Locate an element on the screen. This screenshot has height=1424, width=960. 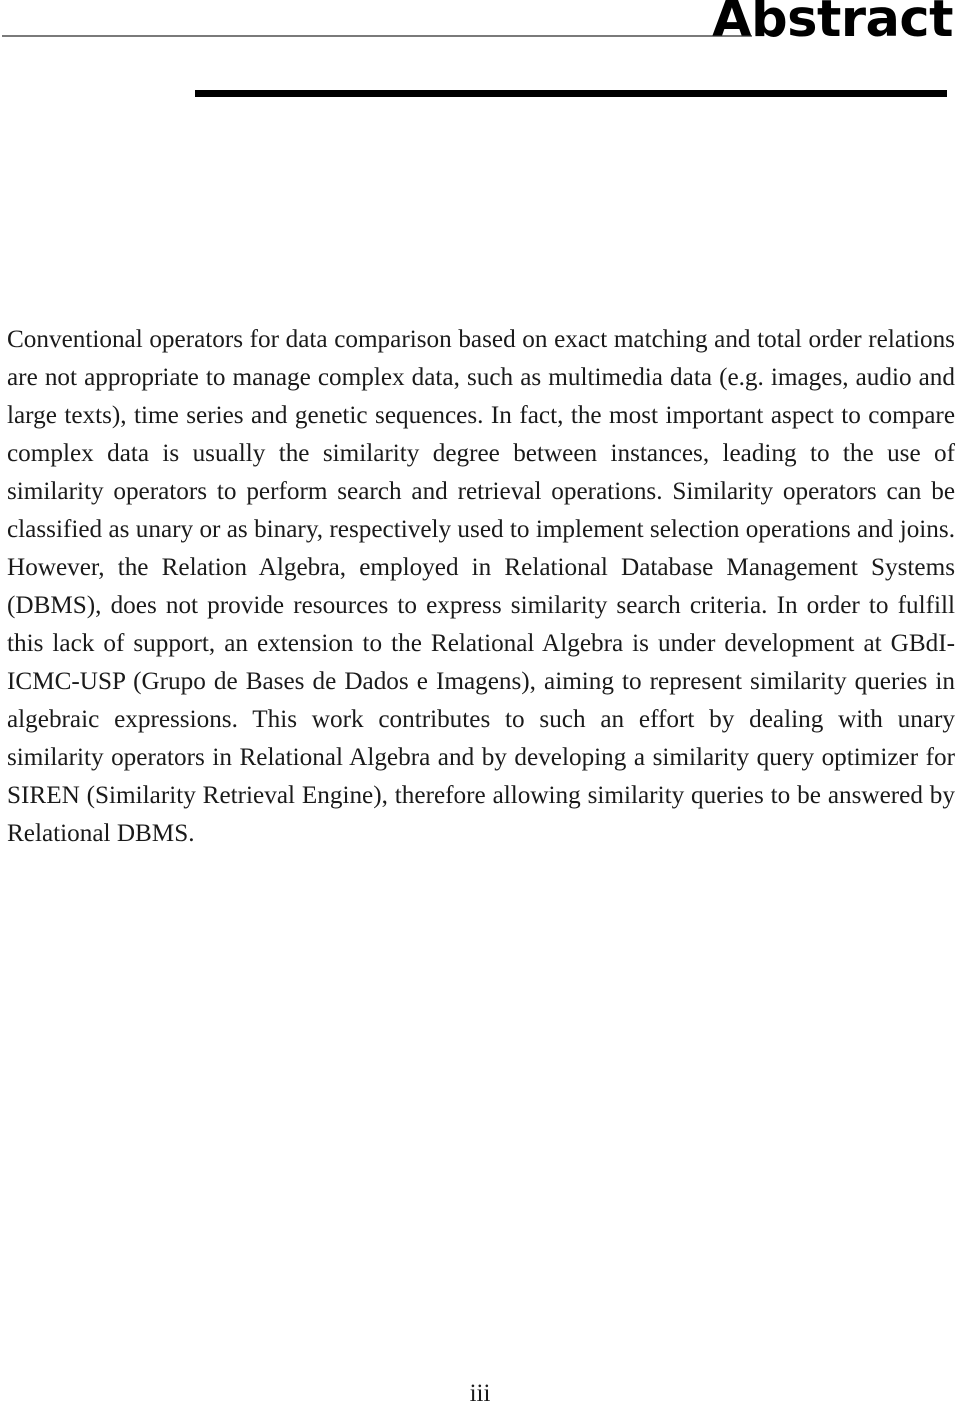
page-number: iii is located at coordinates (480, 1393).